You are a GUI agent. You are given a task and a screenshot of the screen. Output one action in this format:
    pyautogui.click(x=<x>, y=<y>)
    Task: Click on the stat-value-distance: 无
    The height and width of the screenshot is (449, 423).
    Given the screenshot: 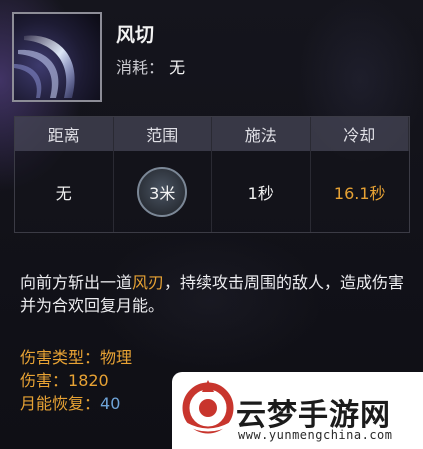 What is the action you would take?
    pyautogui.click(x=64, y=191)
    